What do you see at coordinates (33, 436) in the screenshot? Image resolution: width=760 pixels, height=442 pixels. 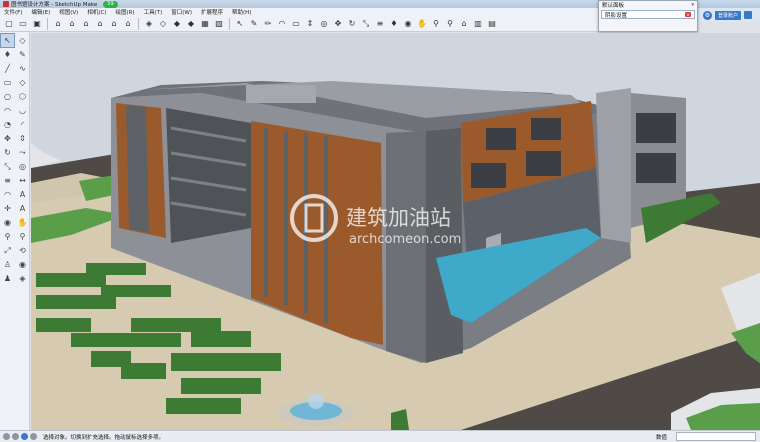 I see `help-icon` at bounding box center [33, 436].